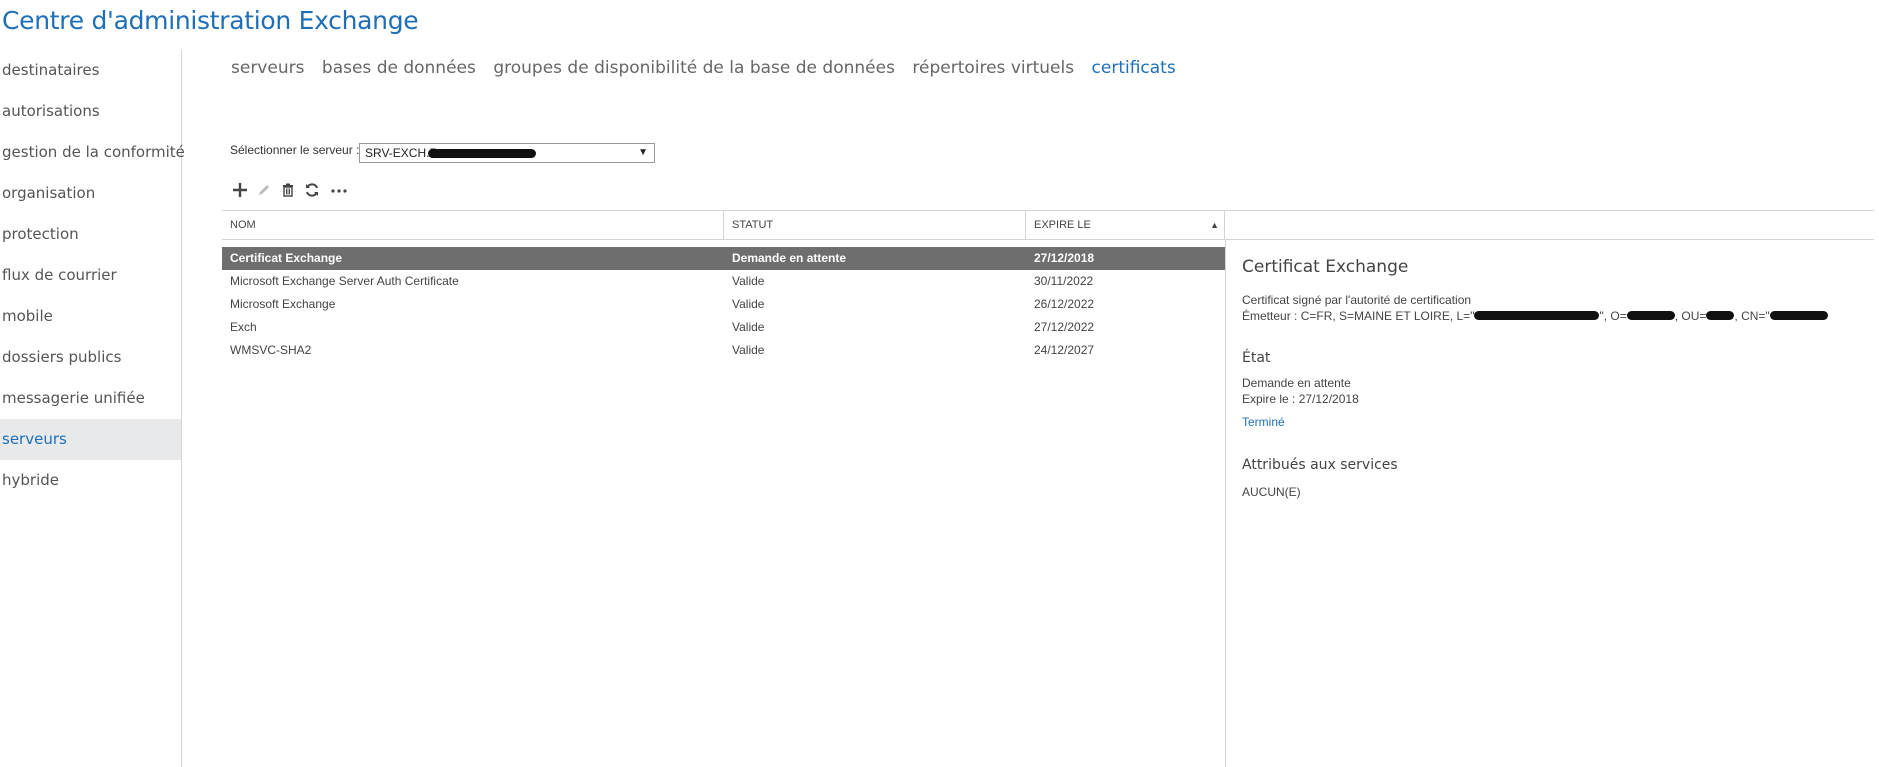 The image size is (1879, 767). Describe the element at coordinates (240, 190) in the screenshot. I see `add-icon` at that location.